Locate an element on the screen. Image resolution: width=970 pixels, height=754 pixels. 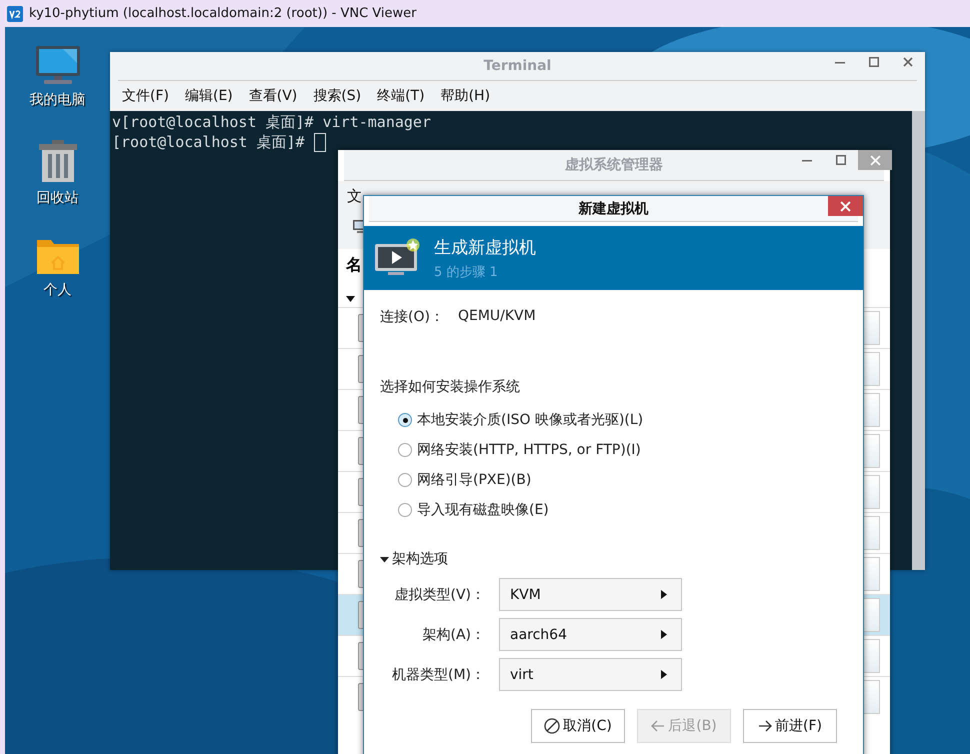
dropdown: KVM is located at coordinates (590, 594).